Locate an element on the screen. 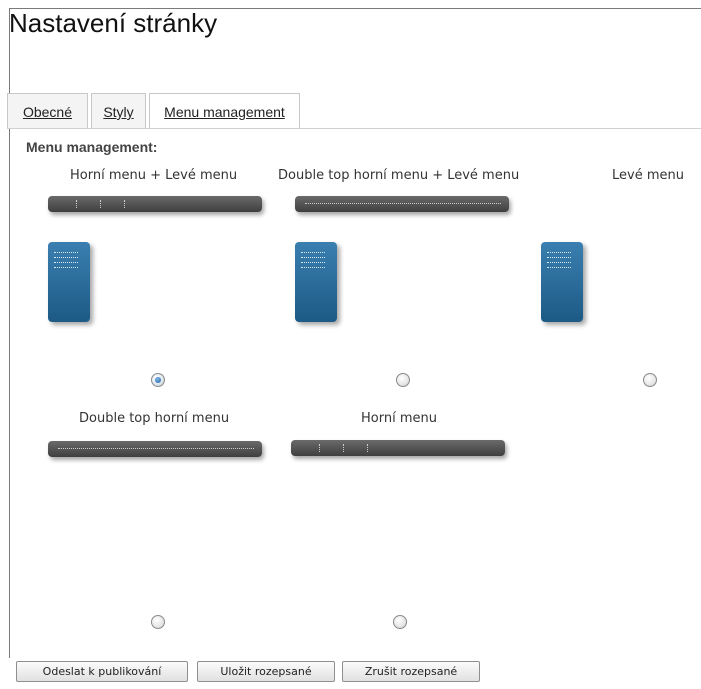 The image size is (701, 689). cancel-draft-button: Zrušit rozepsané is located at coordinates (411, 671).